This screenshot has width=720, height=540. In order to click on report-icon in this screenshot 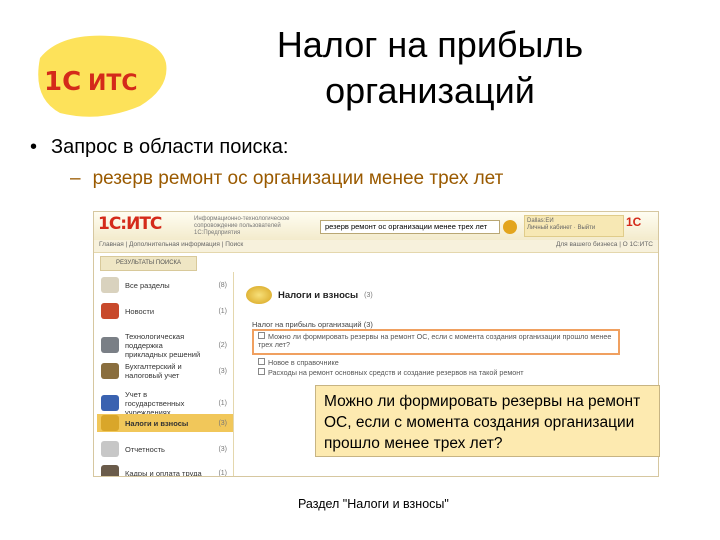, I will do `click(110, 449)`.